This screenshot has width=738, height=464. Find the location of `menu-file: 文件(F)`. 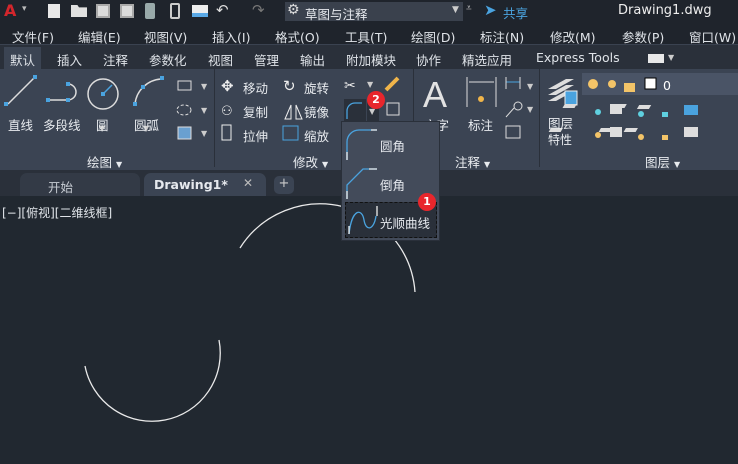

menu-file: 文件(F) is located at coordinates (33, 36).